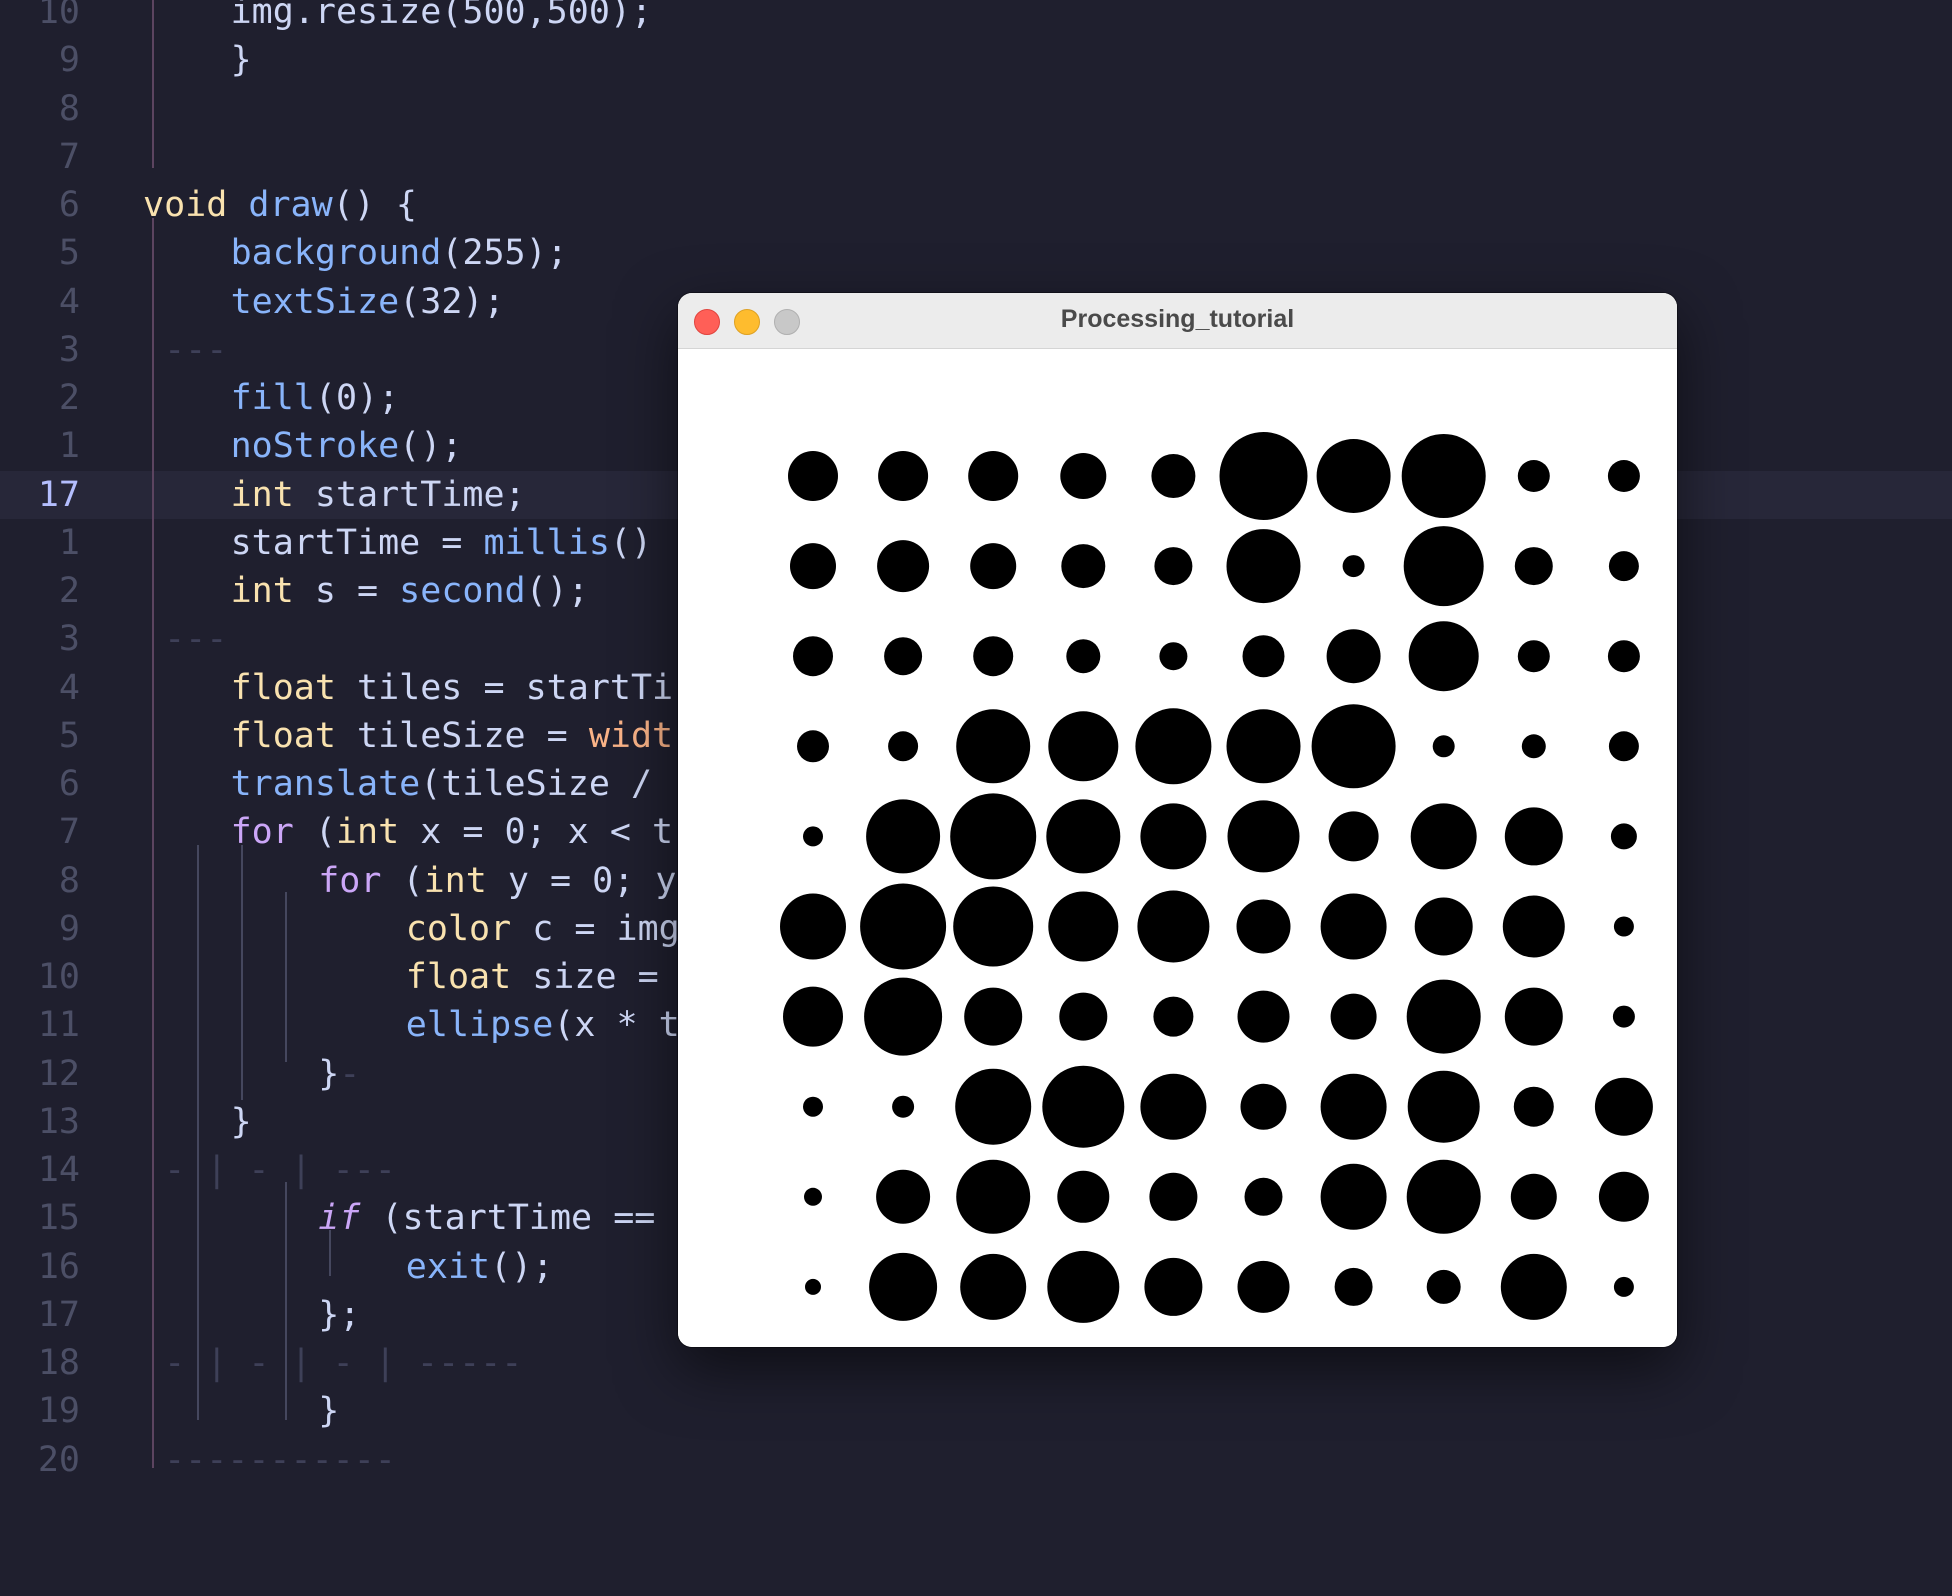  What do you see at coordinates (497, 880) in the screenshot?
I see `code-text: for (int y = 0; y` at bounding box center [497, 880].